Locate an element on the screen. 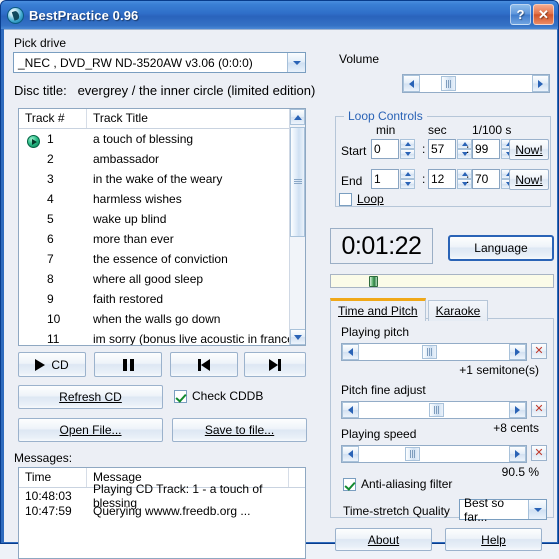 The height and width of the screenshot is (559, 559). loop-start-centisec-input is located at coordinates (486, 149).